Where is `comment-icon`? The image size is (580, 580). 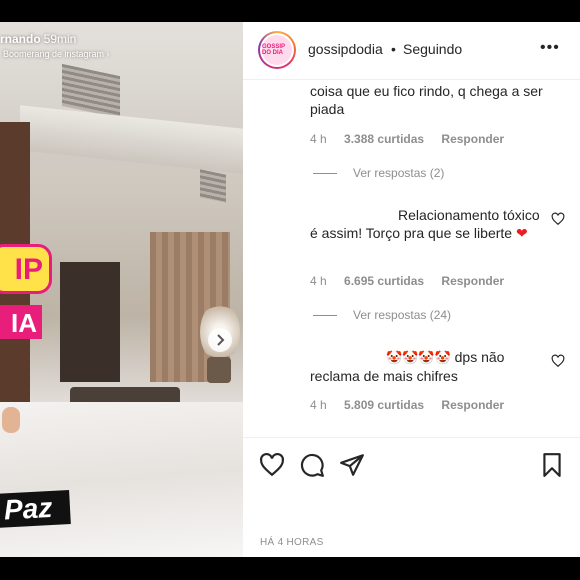 comment-icon is located at coordinates (312, 465).